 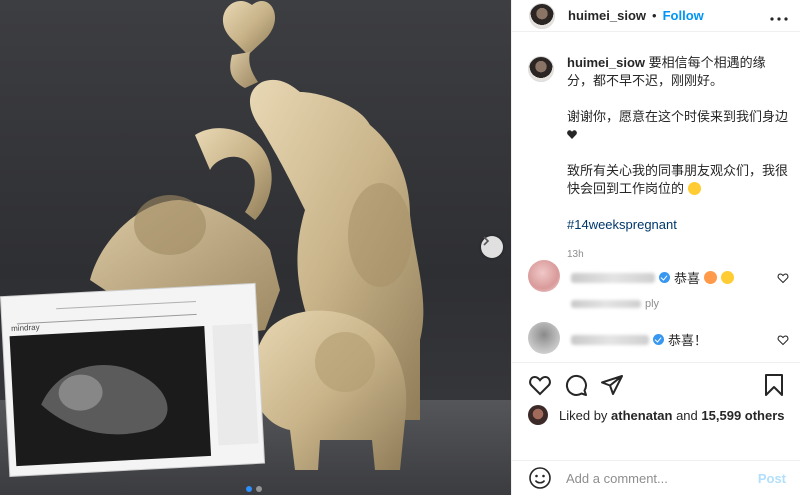 What do you see at coordinates (612, 385) in the screenshot?
I see `share-icon` at bounding box center [612, 385].